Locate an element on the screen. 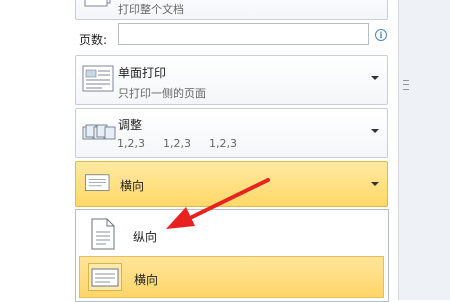 The image size is (450, 302). scrollbar is located at coordinates (424, 150).